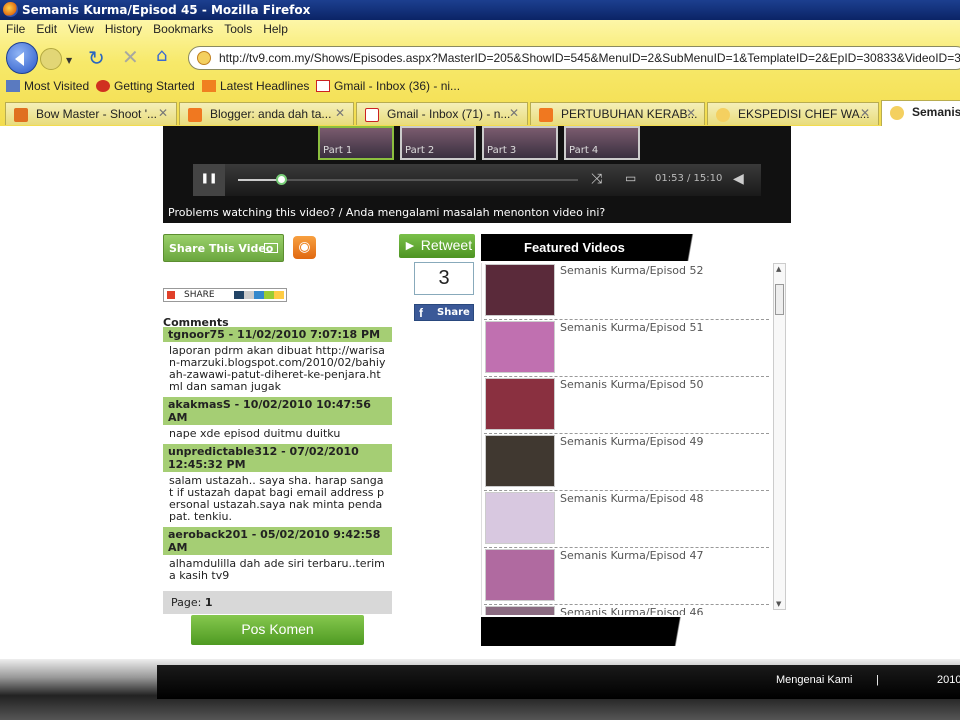 The width and height of the screenshot is (960, 720). Describe the element at coordinates (51, 59) in the screenshot. I see `forward-button` at that location.